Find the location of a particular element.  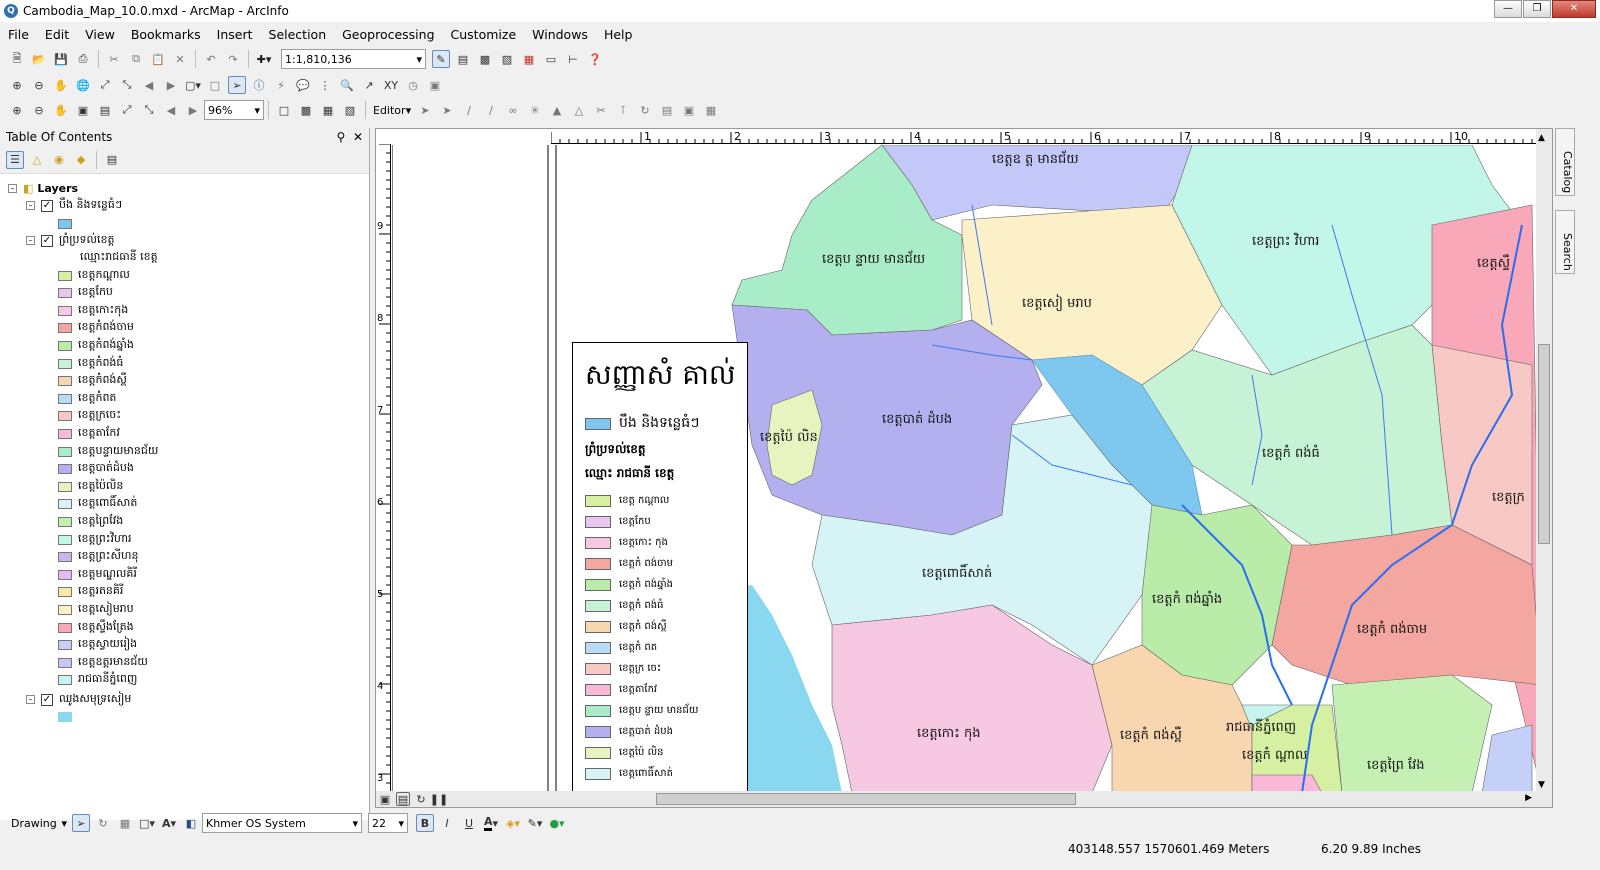

straight-segment-icon: ∕ is located at coordinates (469, 110).